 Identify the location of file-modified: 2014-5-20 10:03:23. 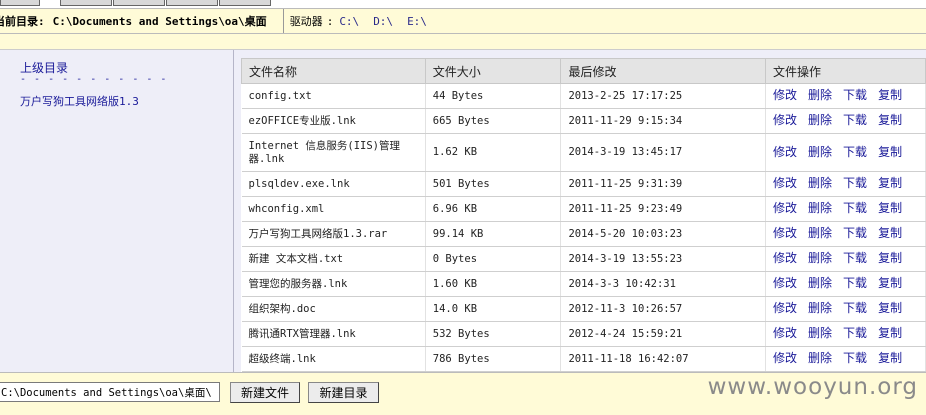
(663, 234).